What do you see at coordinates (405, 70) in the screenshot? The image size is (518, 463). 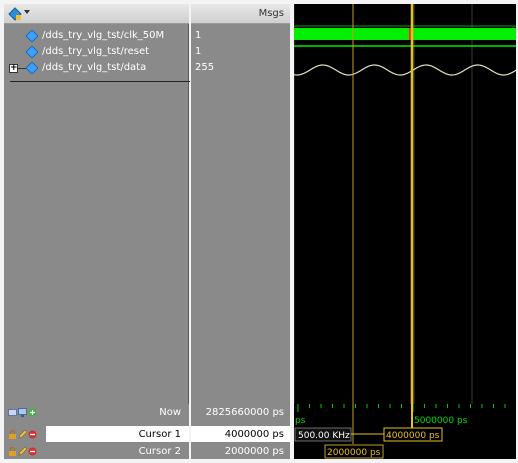 I see `data-analog-waveform` at bounding box center [405, 70].